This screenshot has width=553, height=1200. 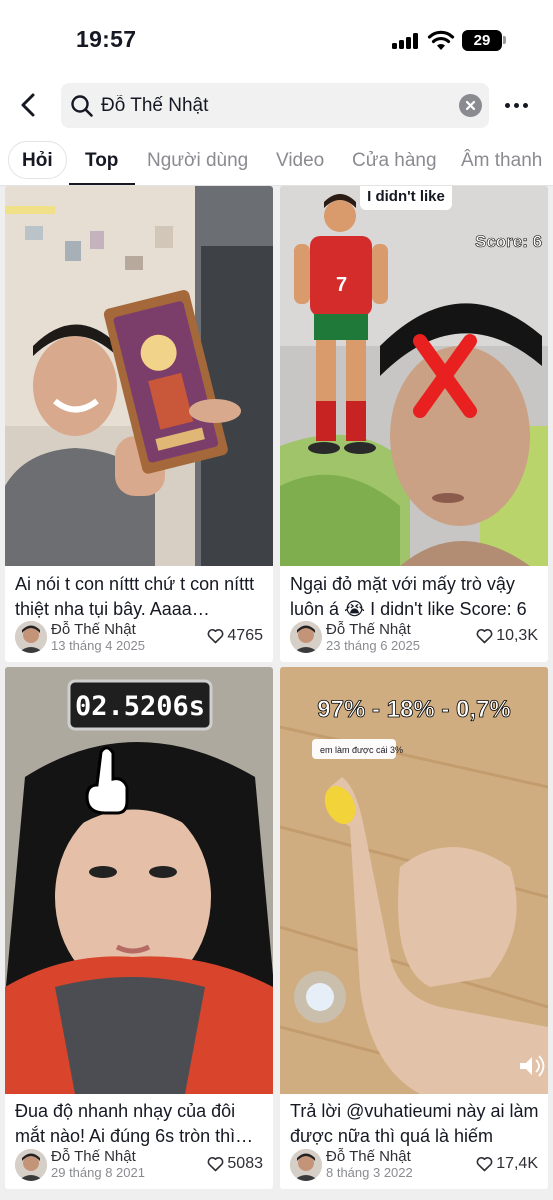 What do you see at coordinates (504, 40) in the screenshot?
I see `battery-cap` at bounding box center [504, 40].